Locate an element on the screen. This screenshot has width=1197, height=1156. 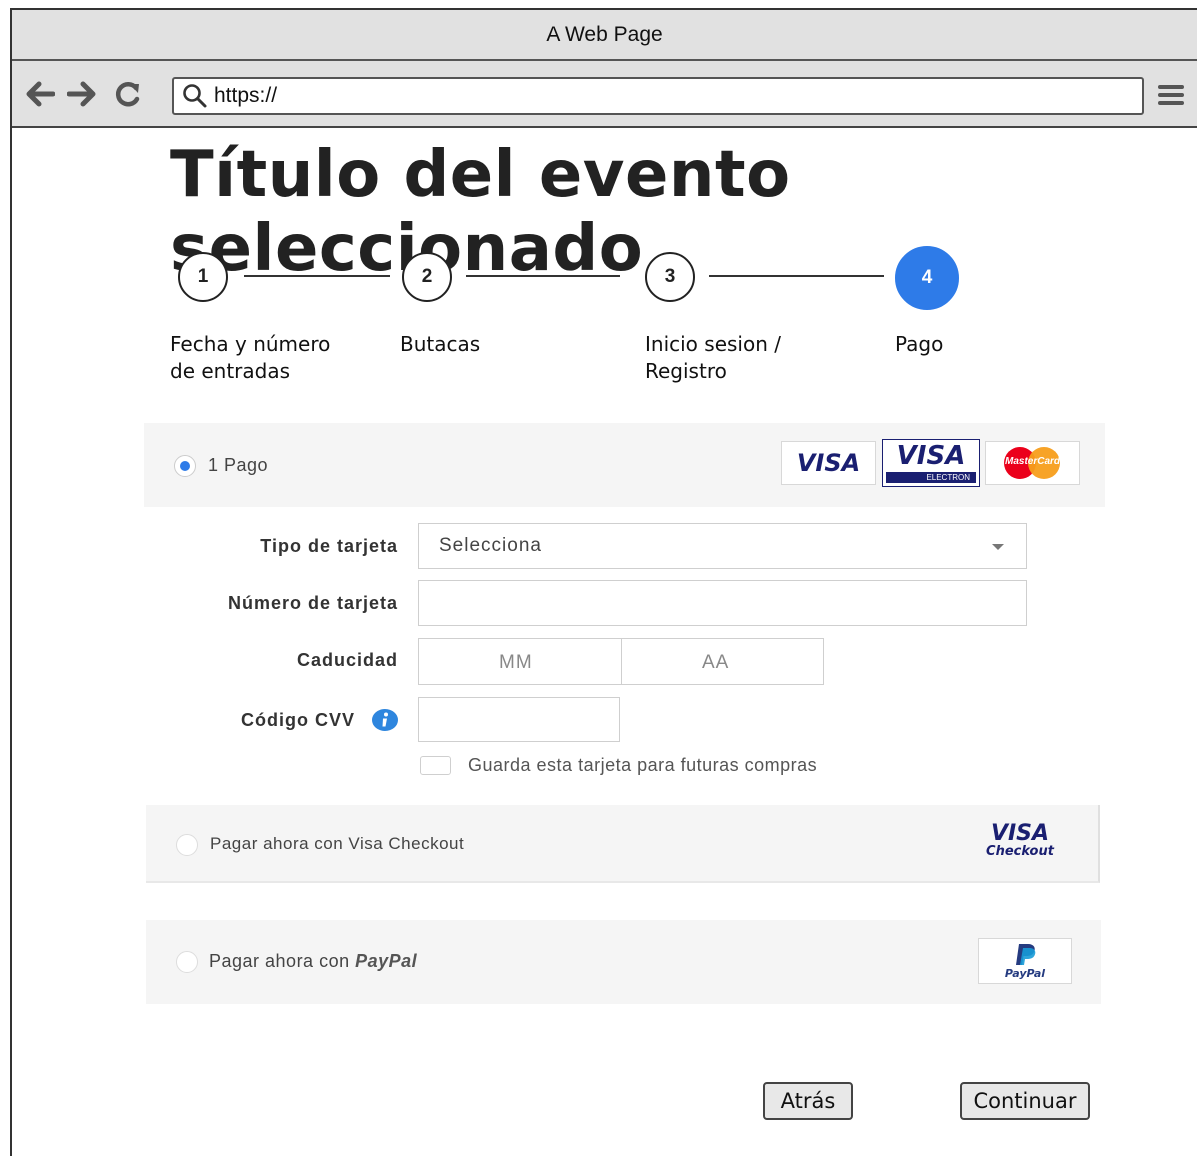
cvv-label: Código CVV is located at coordinates (298, 720).